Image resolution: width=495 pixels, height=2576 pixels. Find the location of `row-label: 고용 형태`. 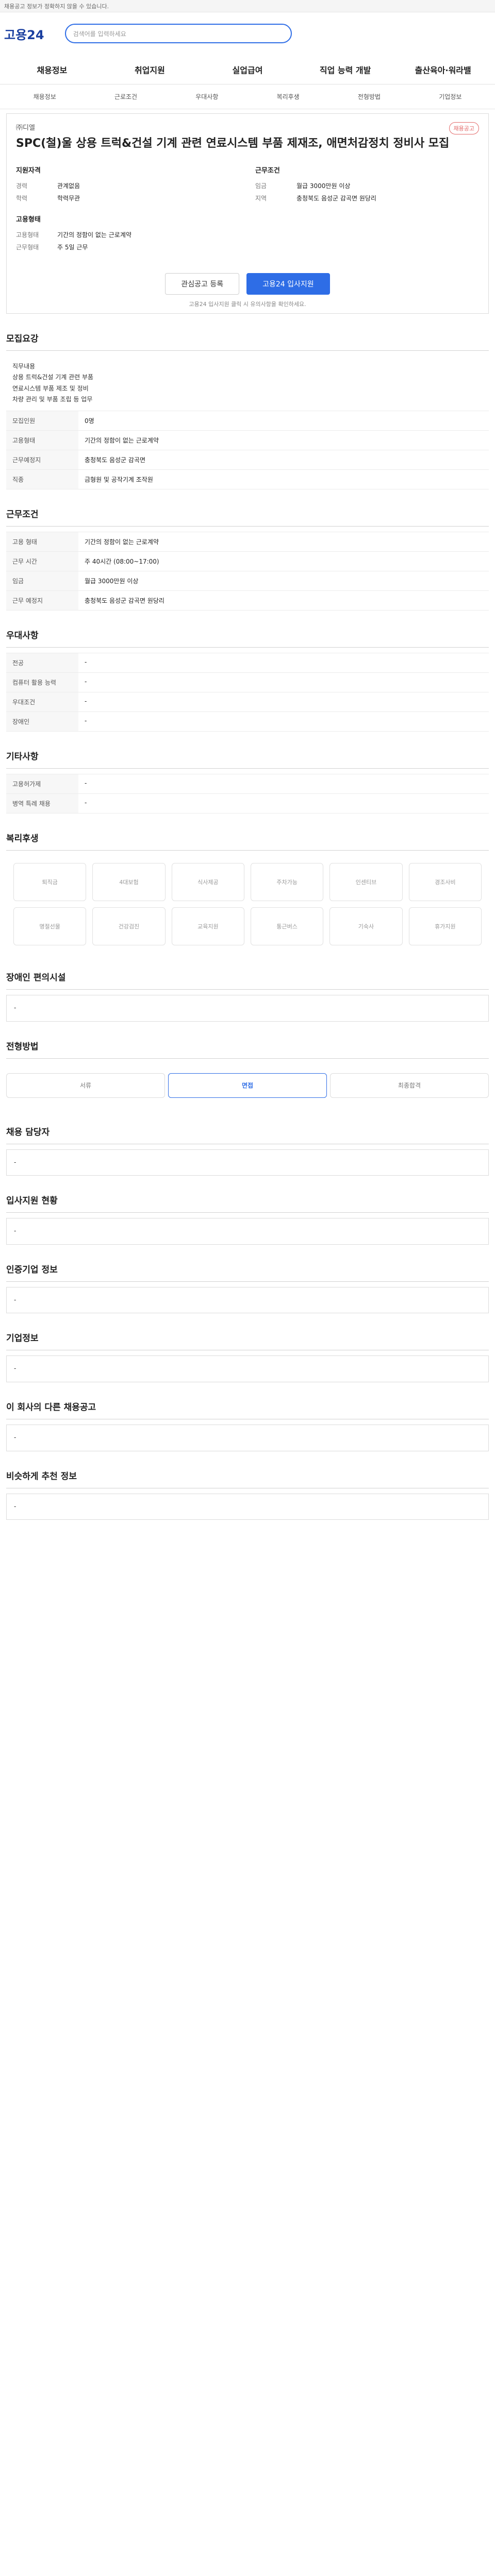

row-label: 고용 형태 is located at coordinates (42, 542).